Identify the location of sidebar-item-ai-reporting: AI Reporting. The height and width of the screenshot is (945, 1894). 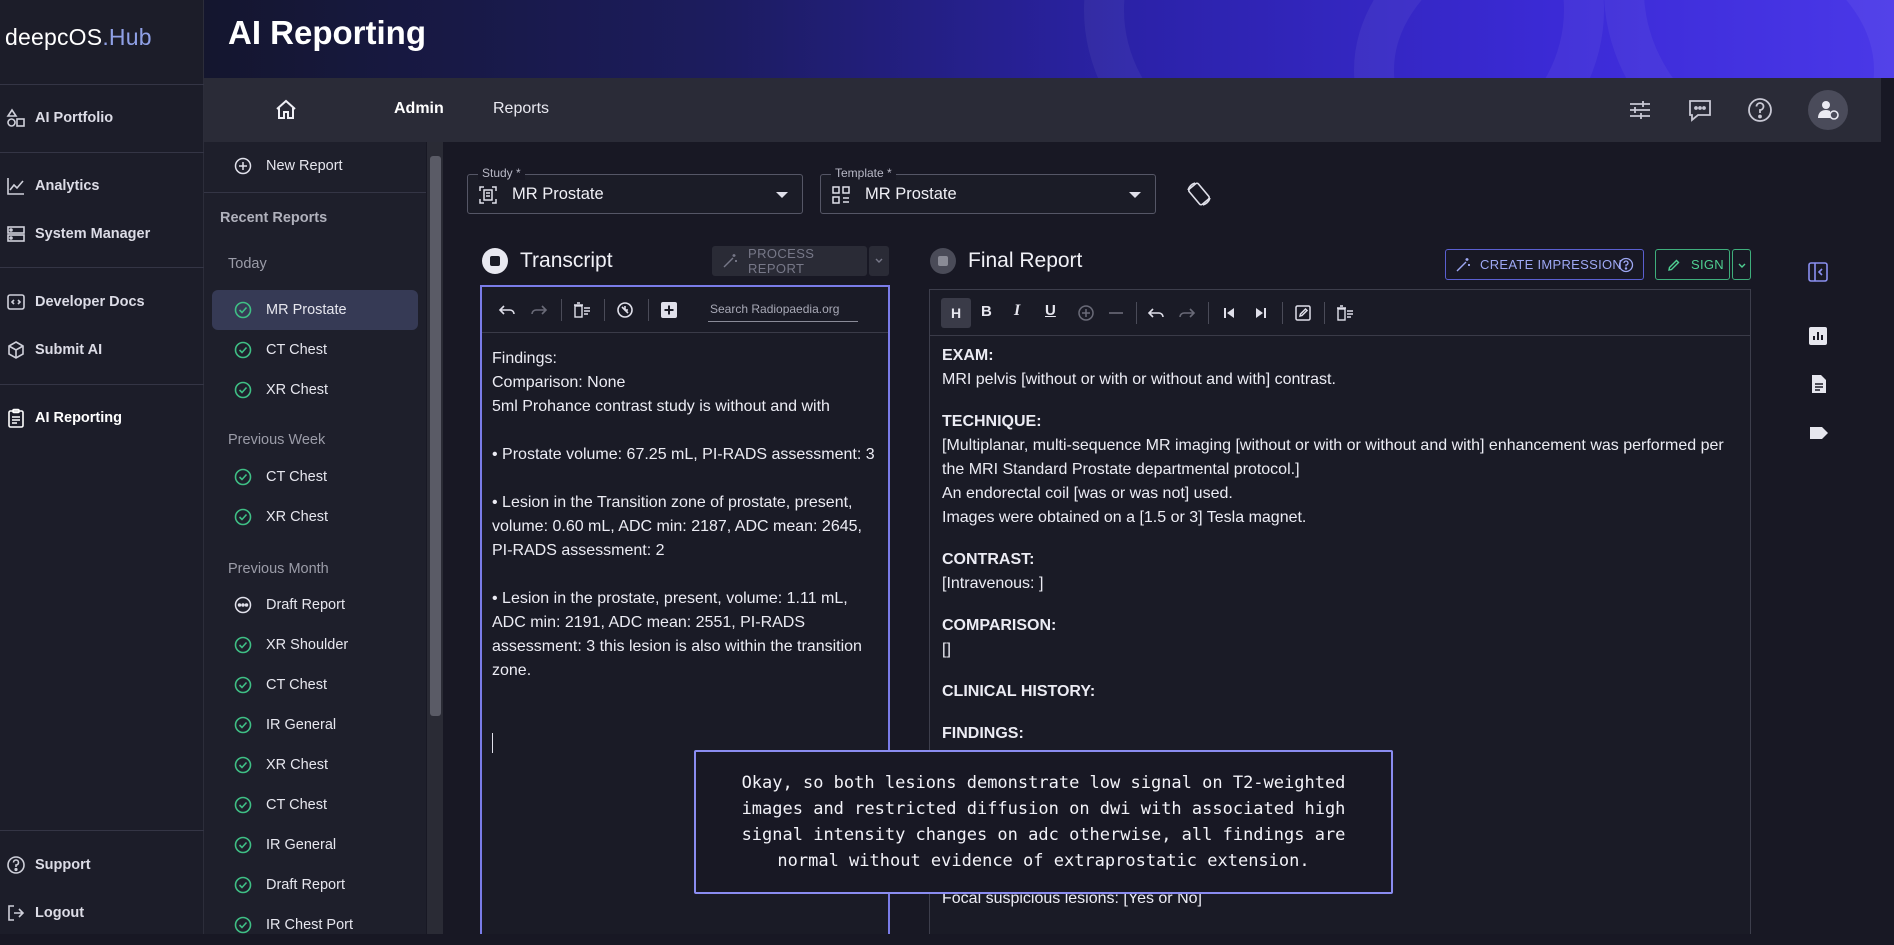
(64, 418).